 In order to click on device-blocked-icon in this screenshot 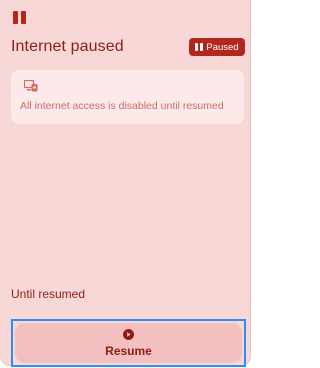, I will do `click(31, 86)`.